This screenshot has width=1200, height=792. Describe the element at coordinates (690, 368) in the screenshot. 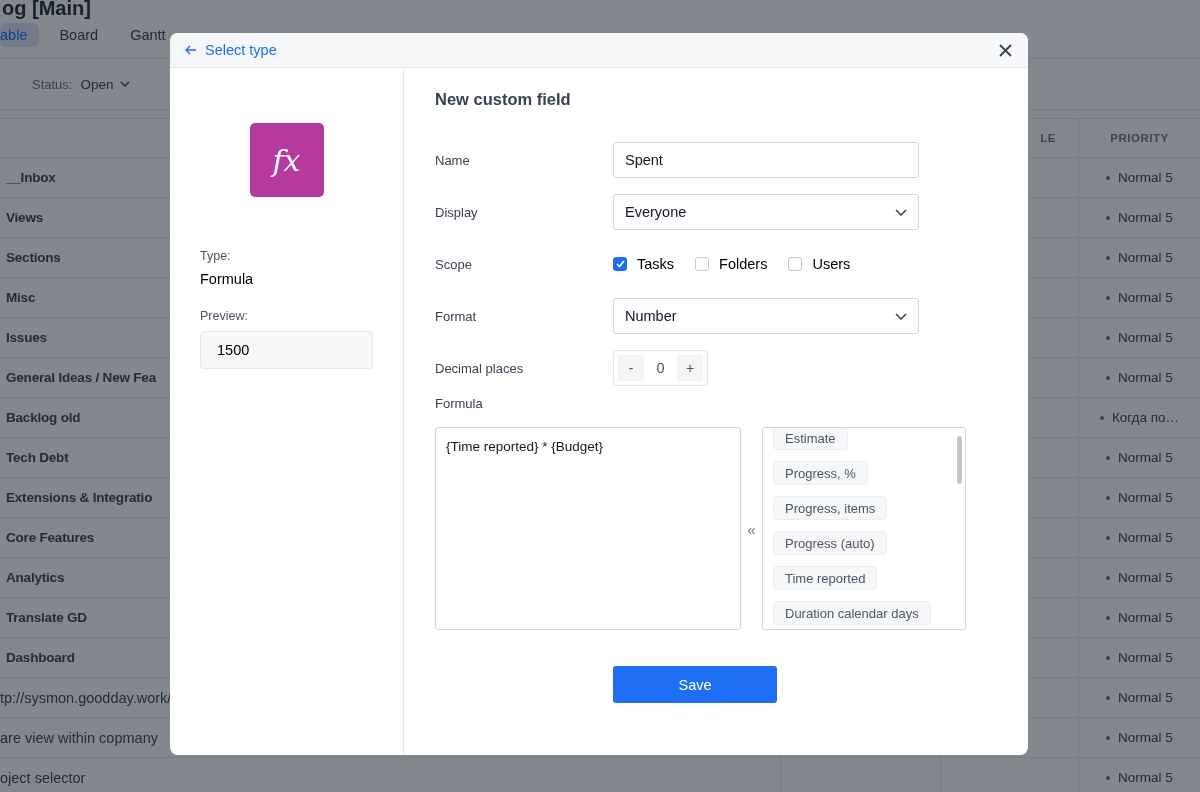

I see `increment-button: +` at that location.